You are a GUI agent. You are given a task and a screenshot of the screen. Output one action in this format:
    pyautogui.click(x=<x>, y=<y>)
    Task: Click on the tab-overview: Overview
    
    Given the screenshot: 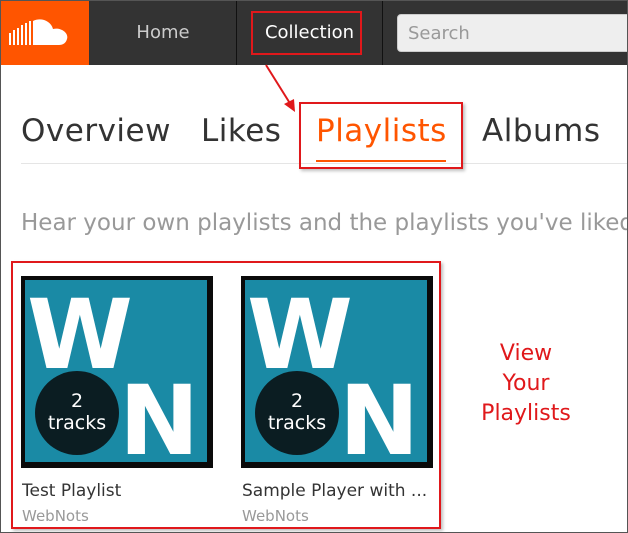 What is the action you would take?
    pyautogui.click(x=96, y=131)
    